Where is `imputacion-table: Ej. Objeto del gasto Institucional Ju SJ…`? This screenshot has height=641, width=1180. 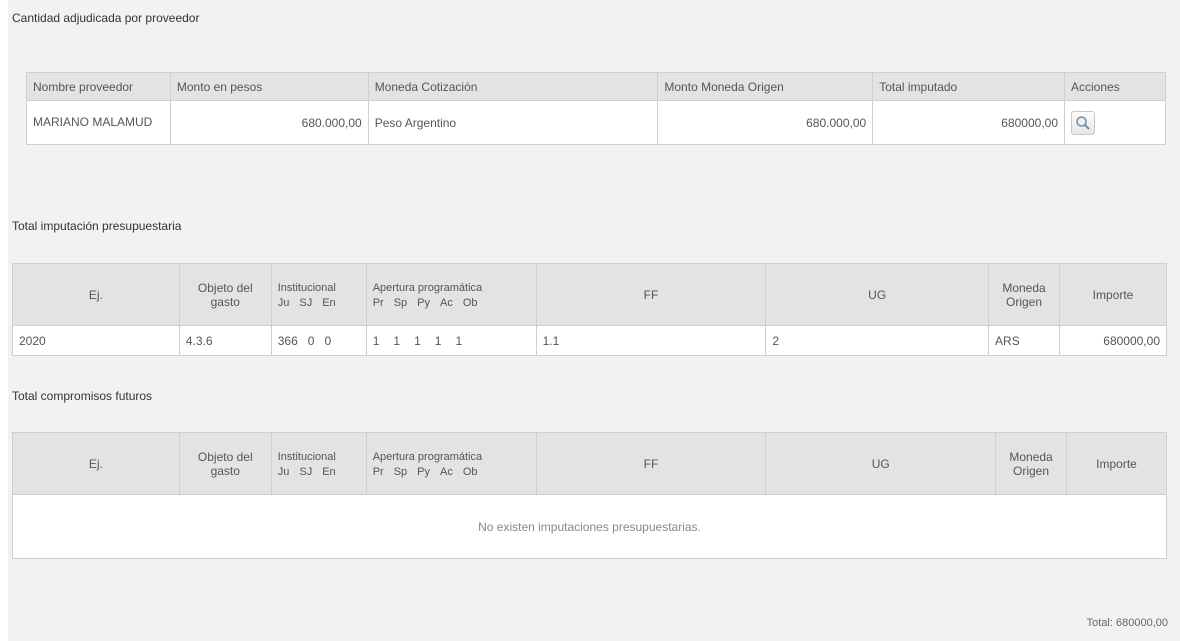 imputacion-table: Ej. Objeto del gasto Institucional Ju SJ… is located at coordinates (589, 309).